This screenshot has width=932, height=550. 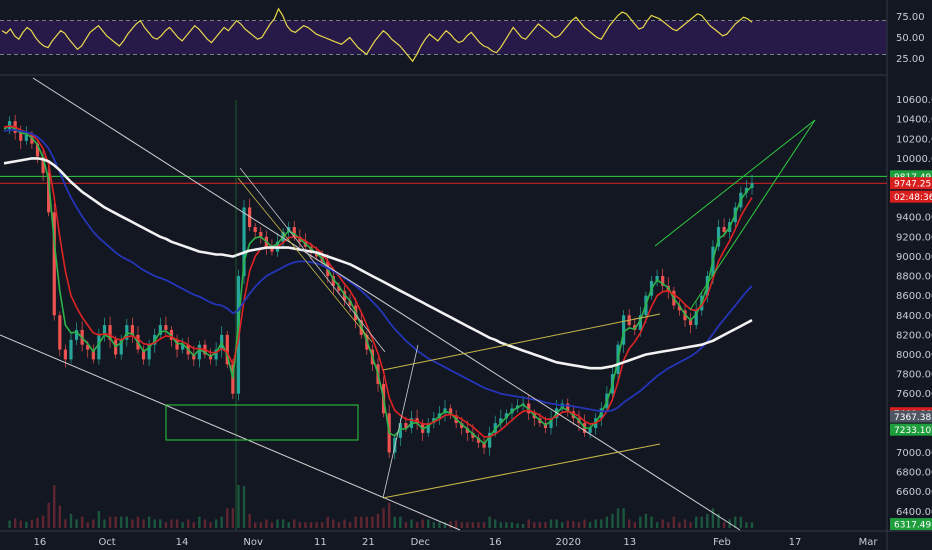 I want to click on price-tag-label: 9747.25, so click(x=912, y=185).